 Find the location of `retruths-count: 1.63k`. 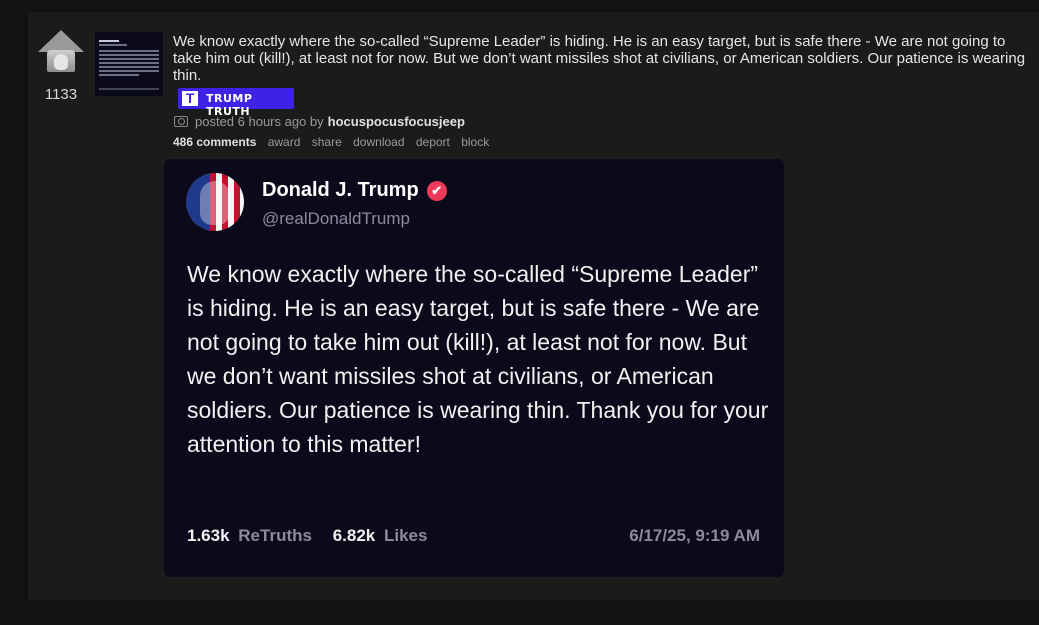

retruths-count: 1.63k is located at coordinates (208, 535).